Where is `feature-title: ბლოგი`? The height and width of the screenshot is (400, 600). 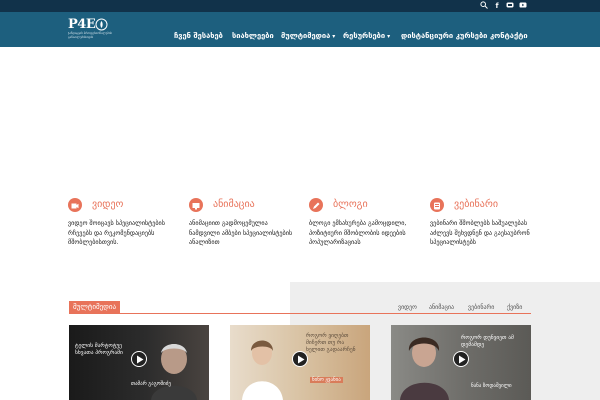
feature-title: ბლოგი is located at coordinates (350, 205).